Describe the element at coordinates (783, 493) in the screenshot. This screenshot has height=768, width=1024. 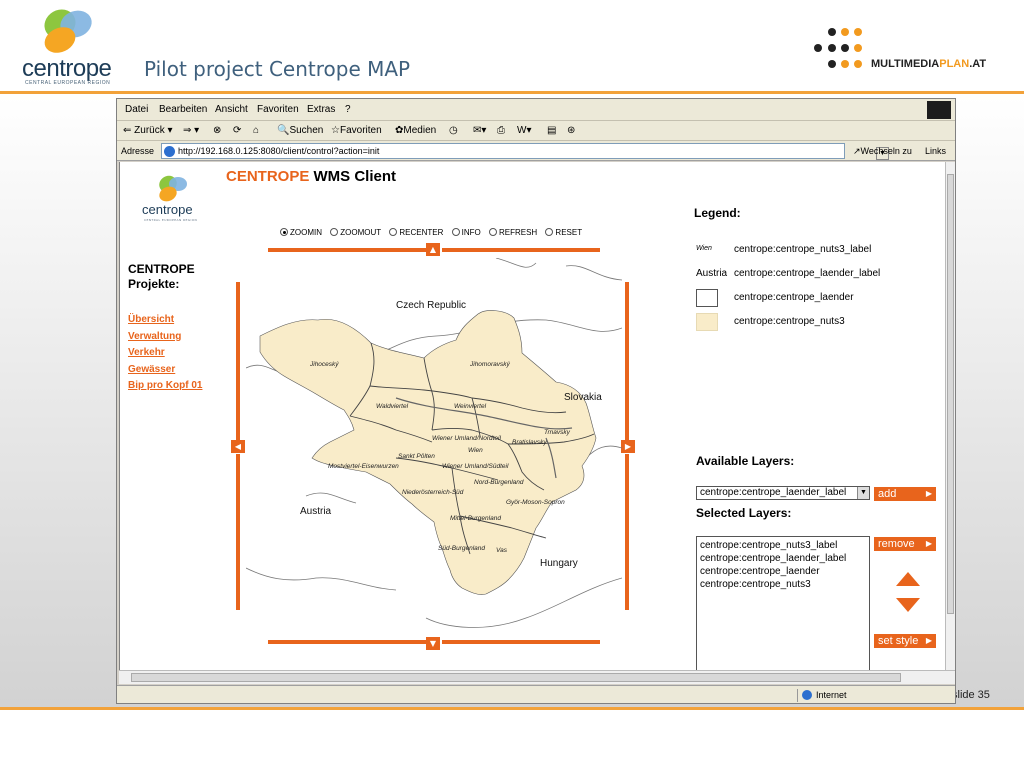
I see `available-layers-select: centrope:centrope_laender_label ▼` at that location.